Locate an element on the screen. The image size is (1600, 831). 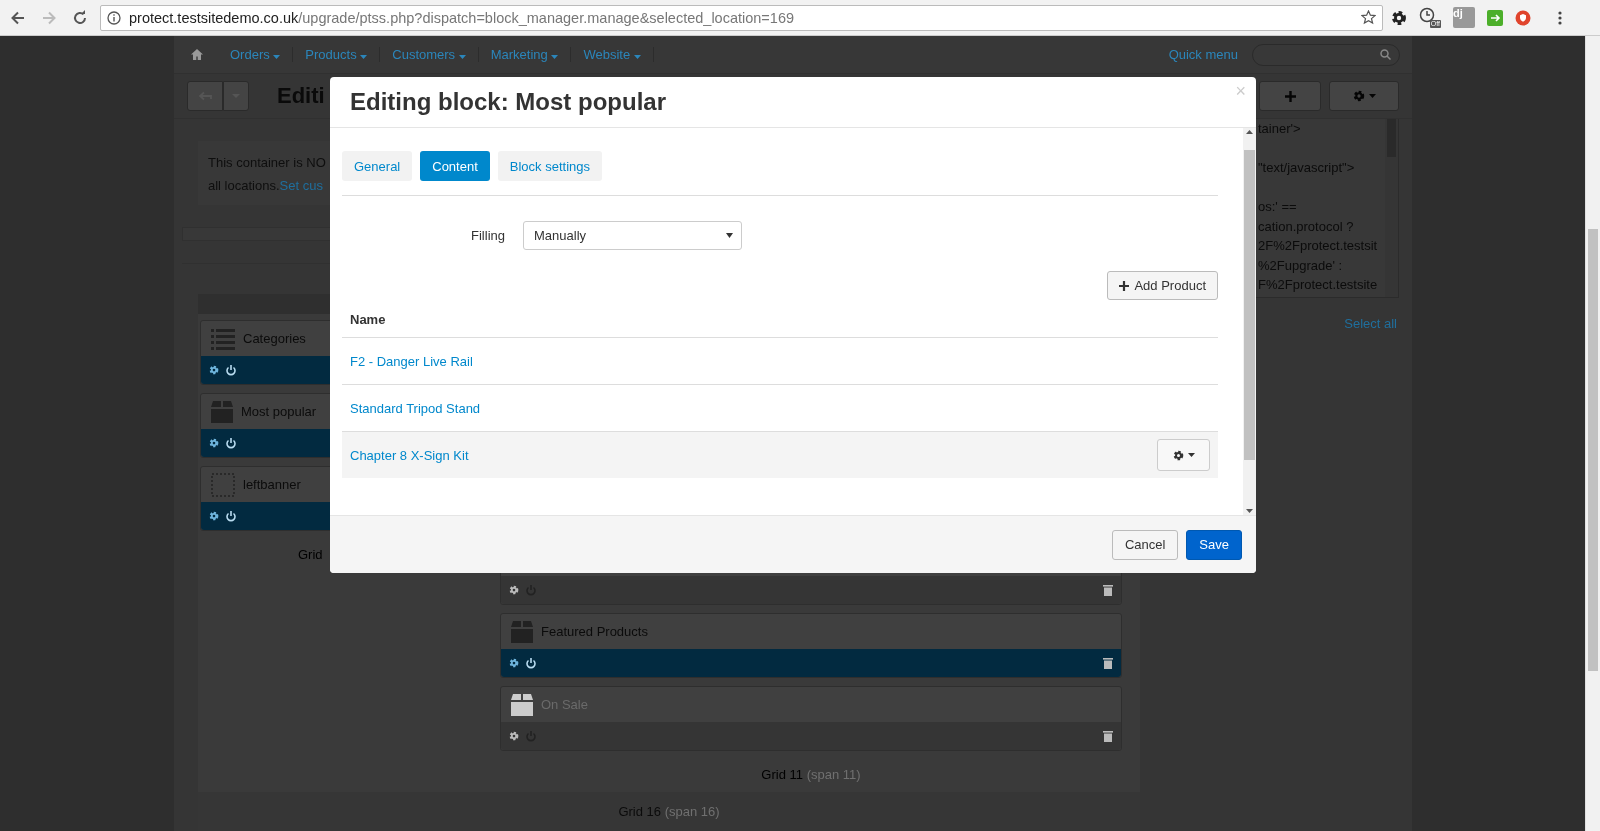
dialog-title: Editing block: Most popular is located at coordinates (508, 102).